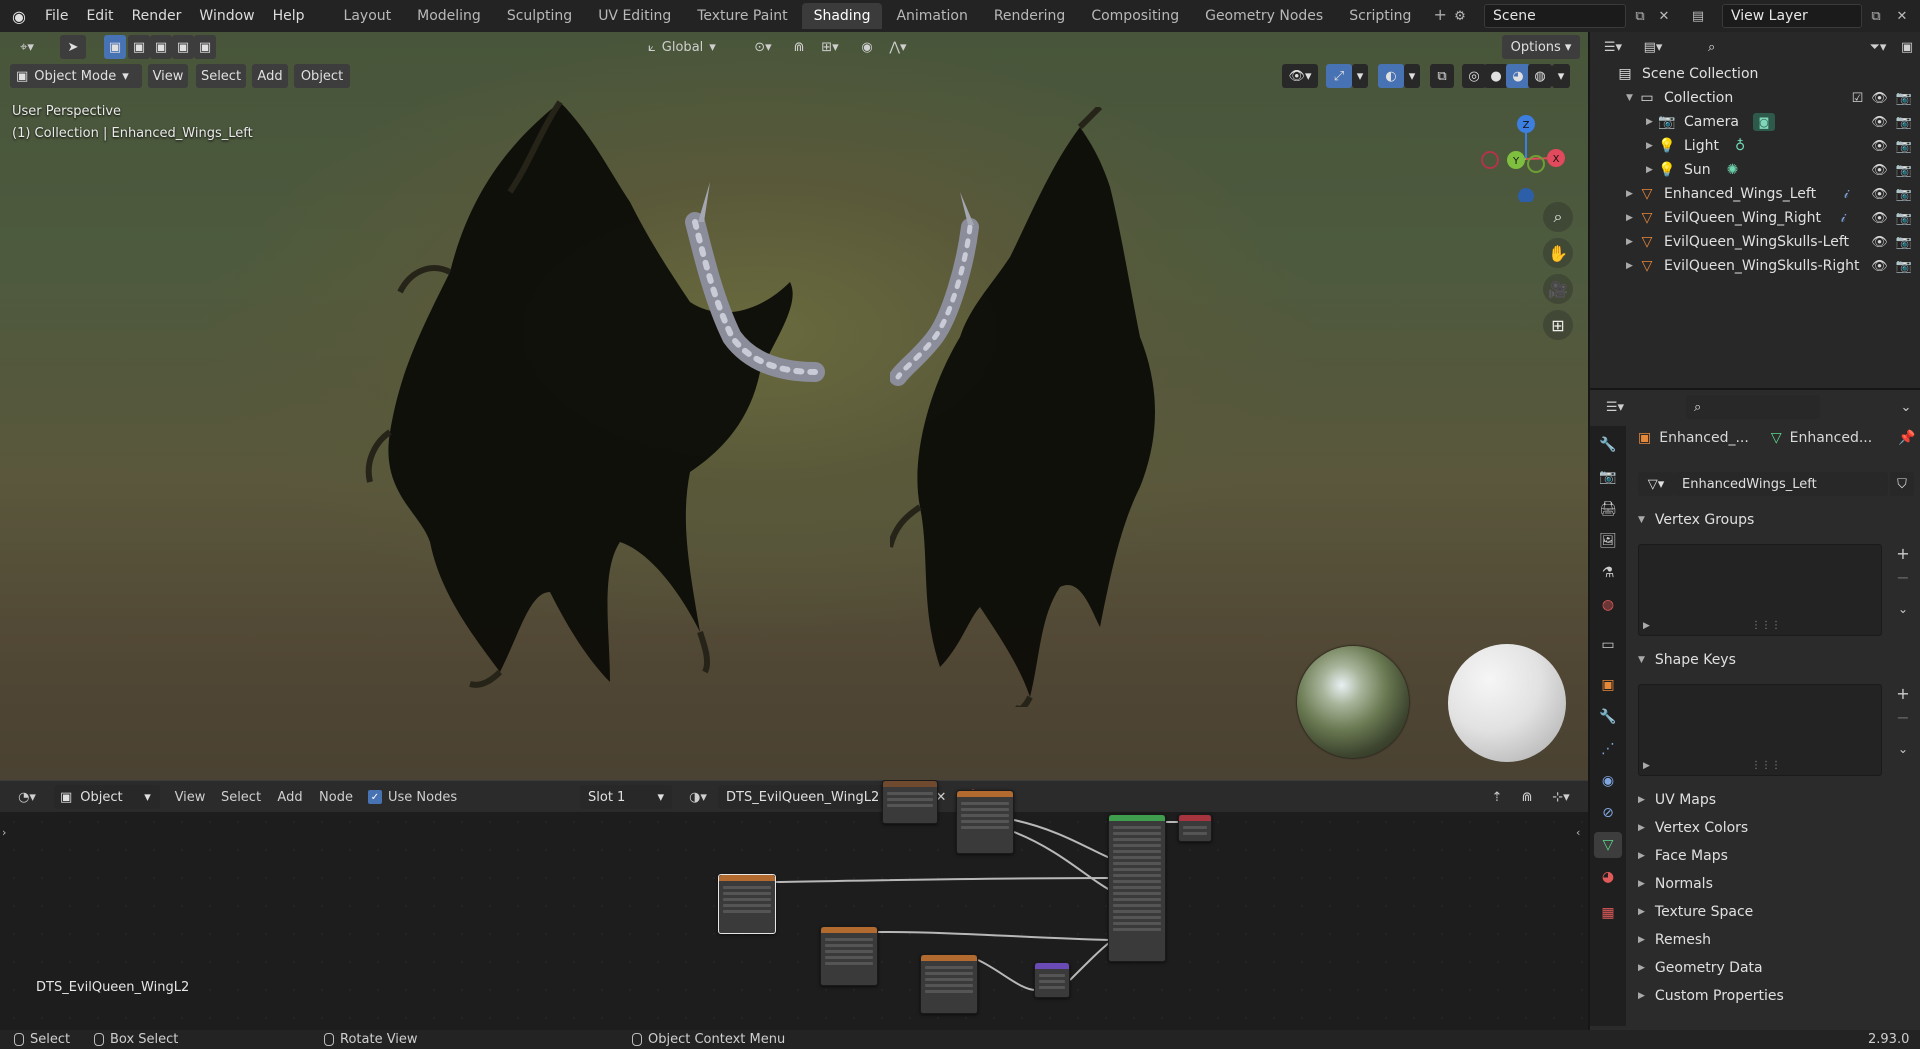 The image size is (1920, 1049). Describe the element at coordinates (168, 76) in the screenshot. I see `menu-view: View` at that location.